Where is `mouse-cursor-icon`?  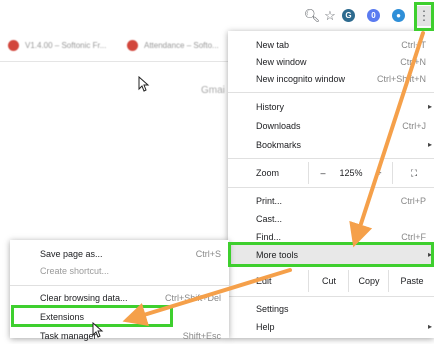
mouse-cursor-icon is located at coordinates (98, 330).